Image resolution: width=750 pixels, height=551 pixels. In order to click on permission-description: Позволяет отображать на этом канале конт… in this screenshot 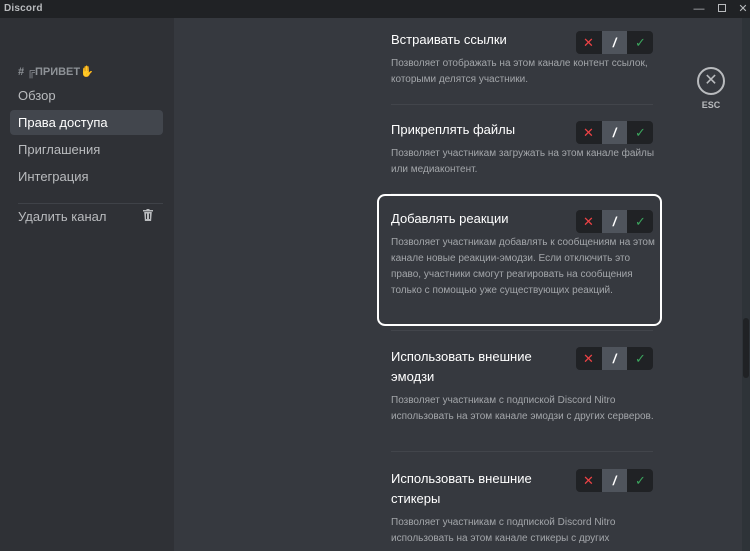, I will do `click(519, 71)`.